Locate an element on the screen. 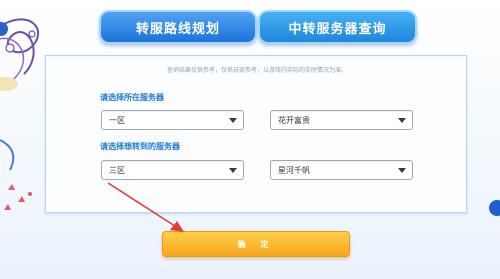 This screenshot has width=500, height=279. current-region-value: 一区 is located at coordinates (117, 120).